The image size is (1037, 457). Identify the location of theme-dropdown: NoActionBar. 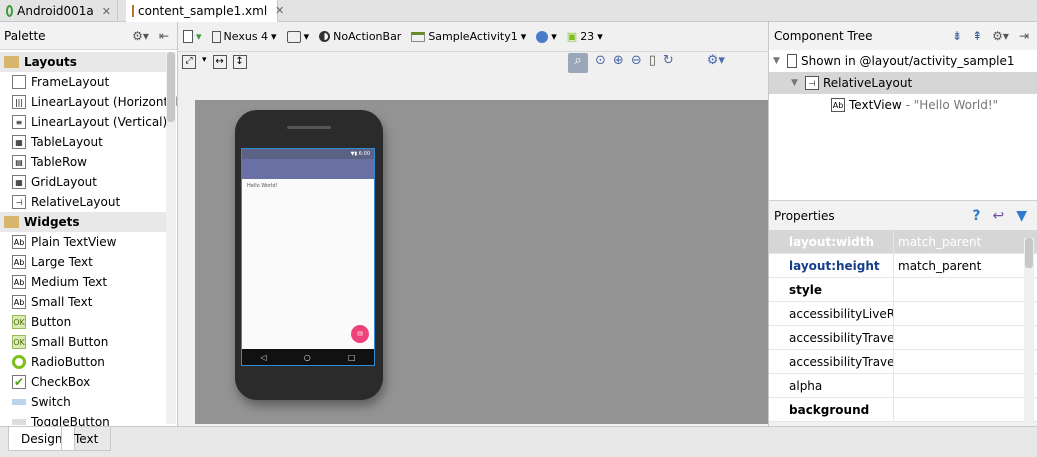
(360, 37).